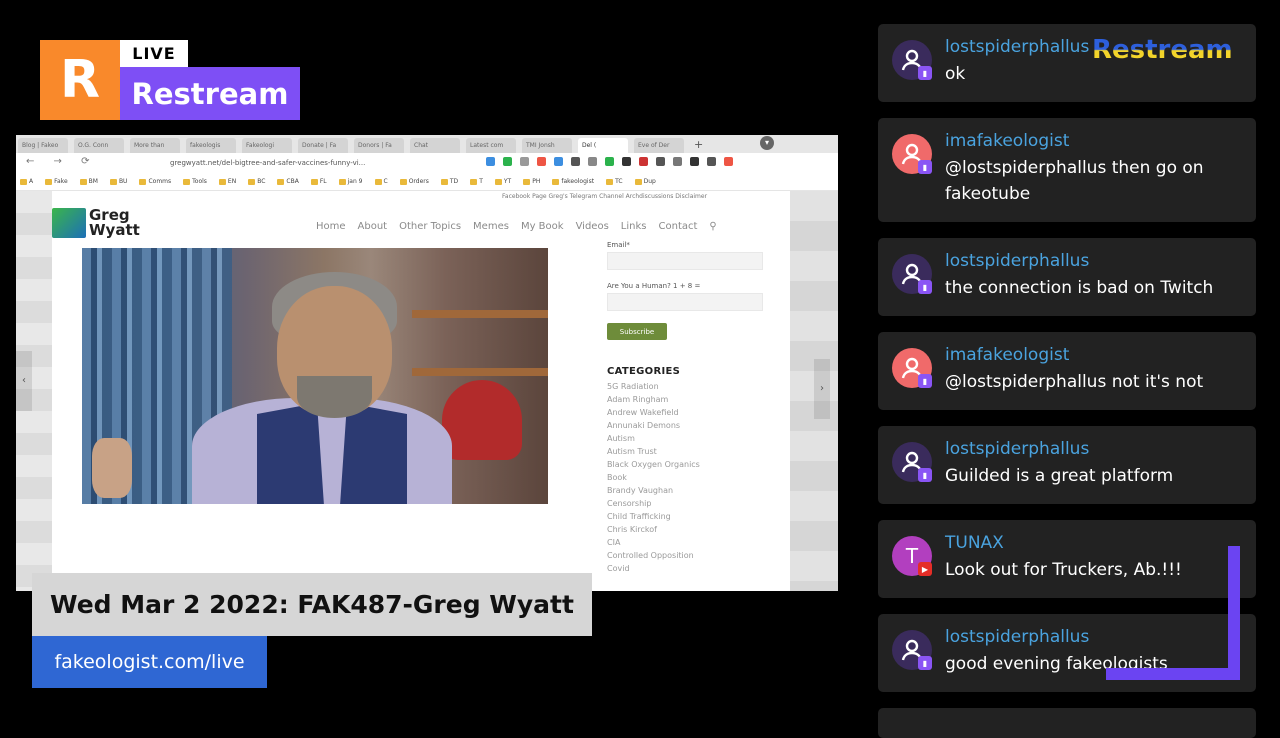  I want to click on avatar-letter: T, so click(912, 556).